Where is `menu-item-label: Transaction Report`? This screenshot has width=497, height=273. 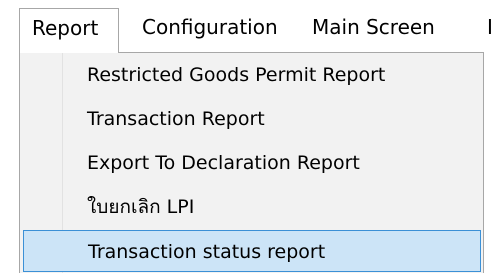
menu-item-label: Transaction Report is located at coordinates (176, 119).